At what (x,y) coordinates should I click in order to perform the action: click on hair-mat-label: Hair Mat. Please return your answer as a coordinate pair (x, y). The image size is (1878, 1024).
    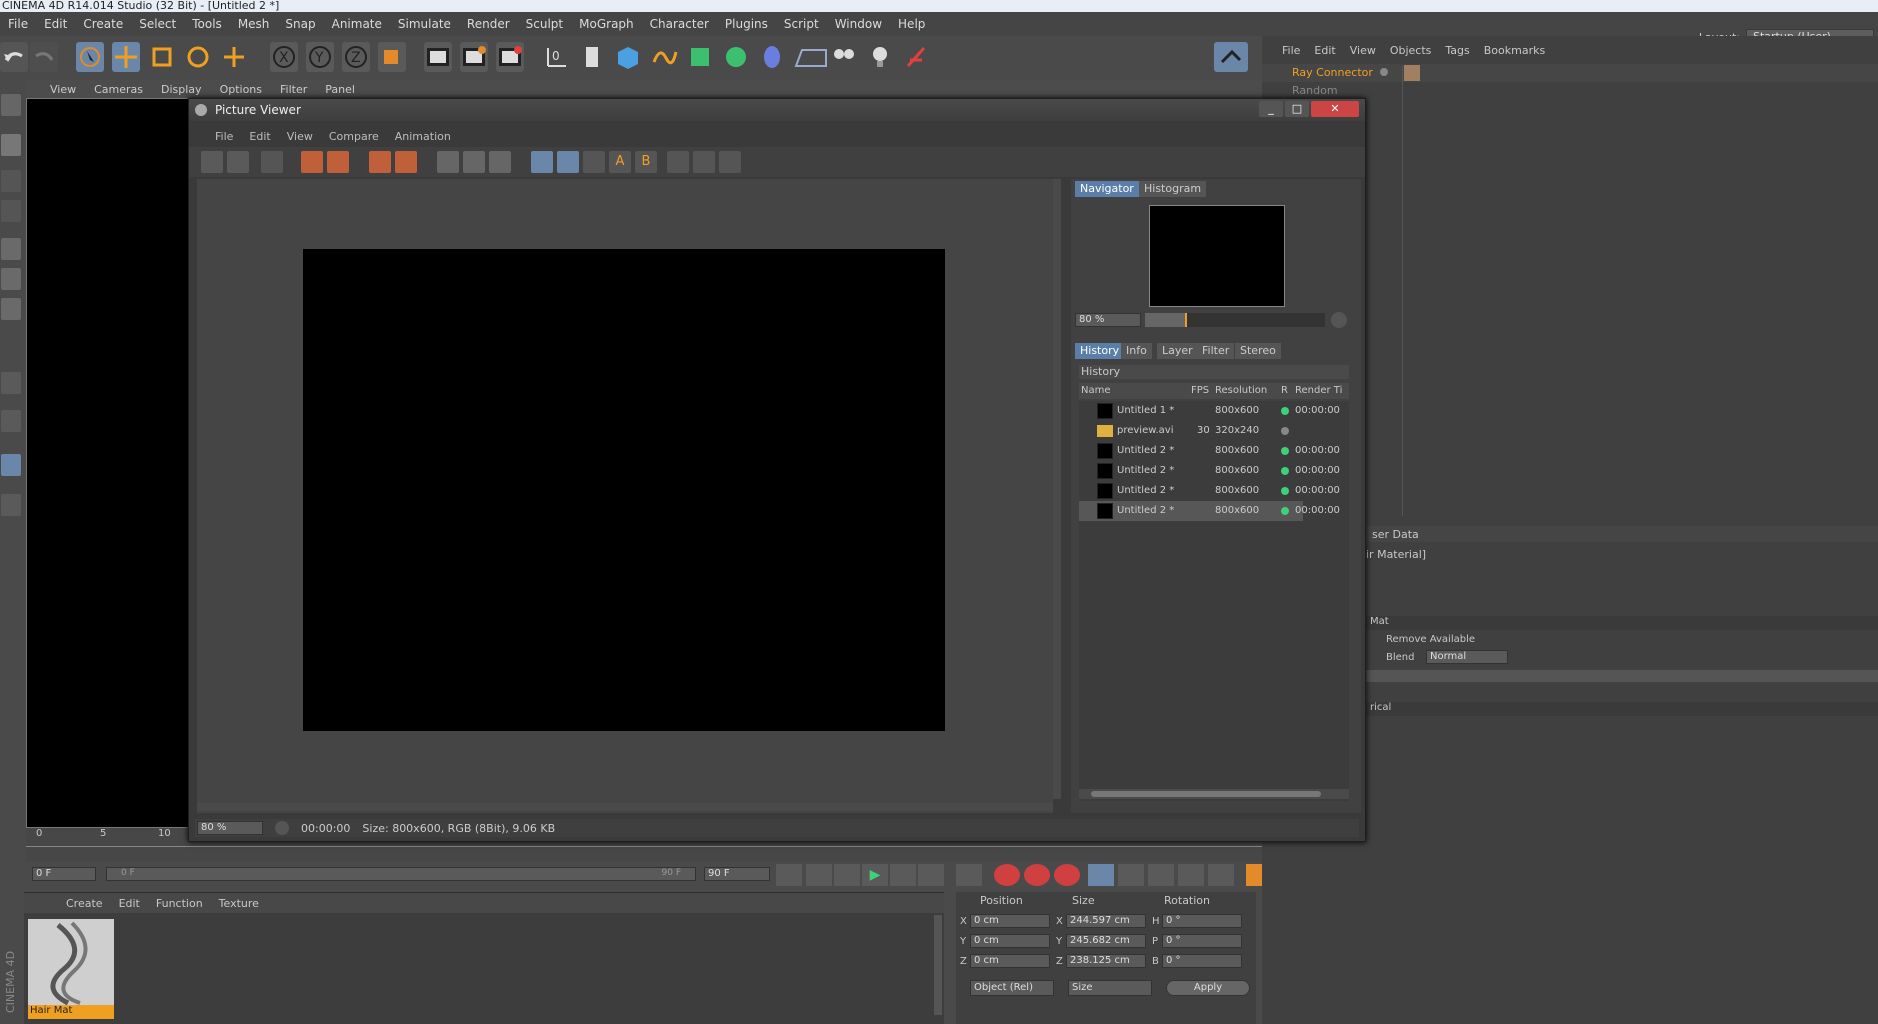
    Looking at the image, I should click on (71, 1012).